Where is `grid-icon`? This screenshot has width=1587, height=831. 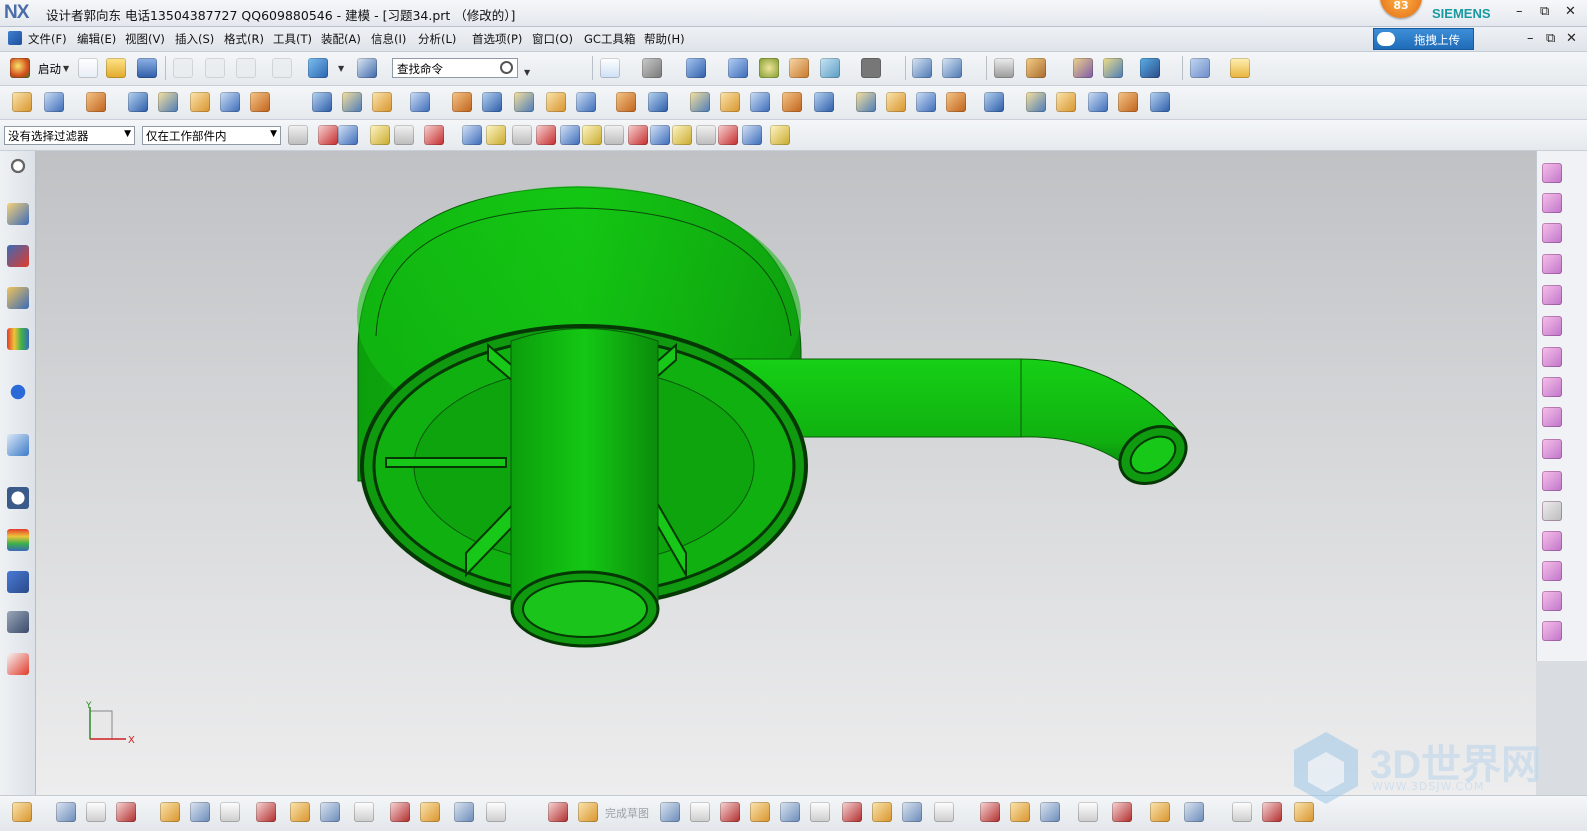 grid-icon is located at coordinates (1200, 68).